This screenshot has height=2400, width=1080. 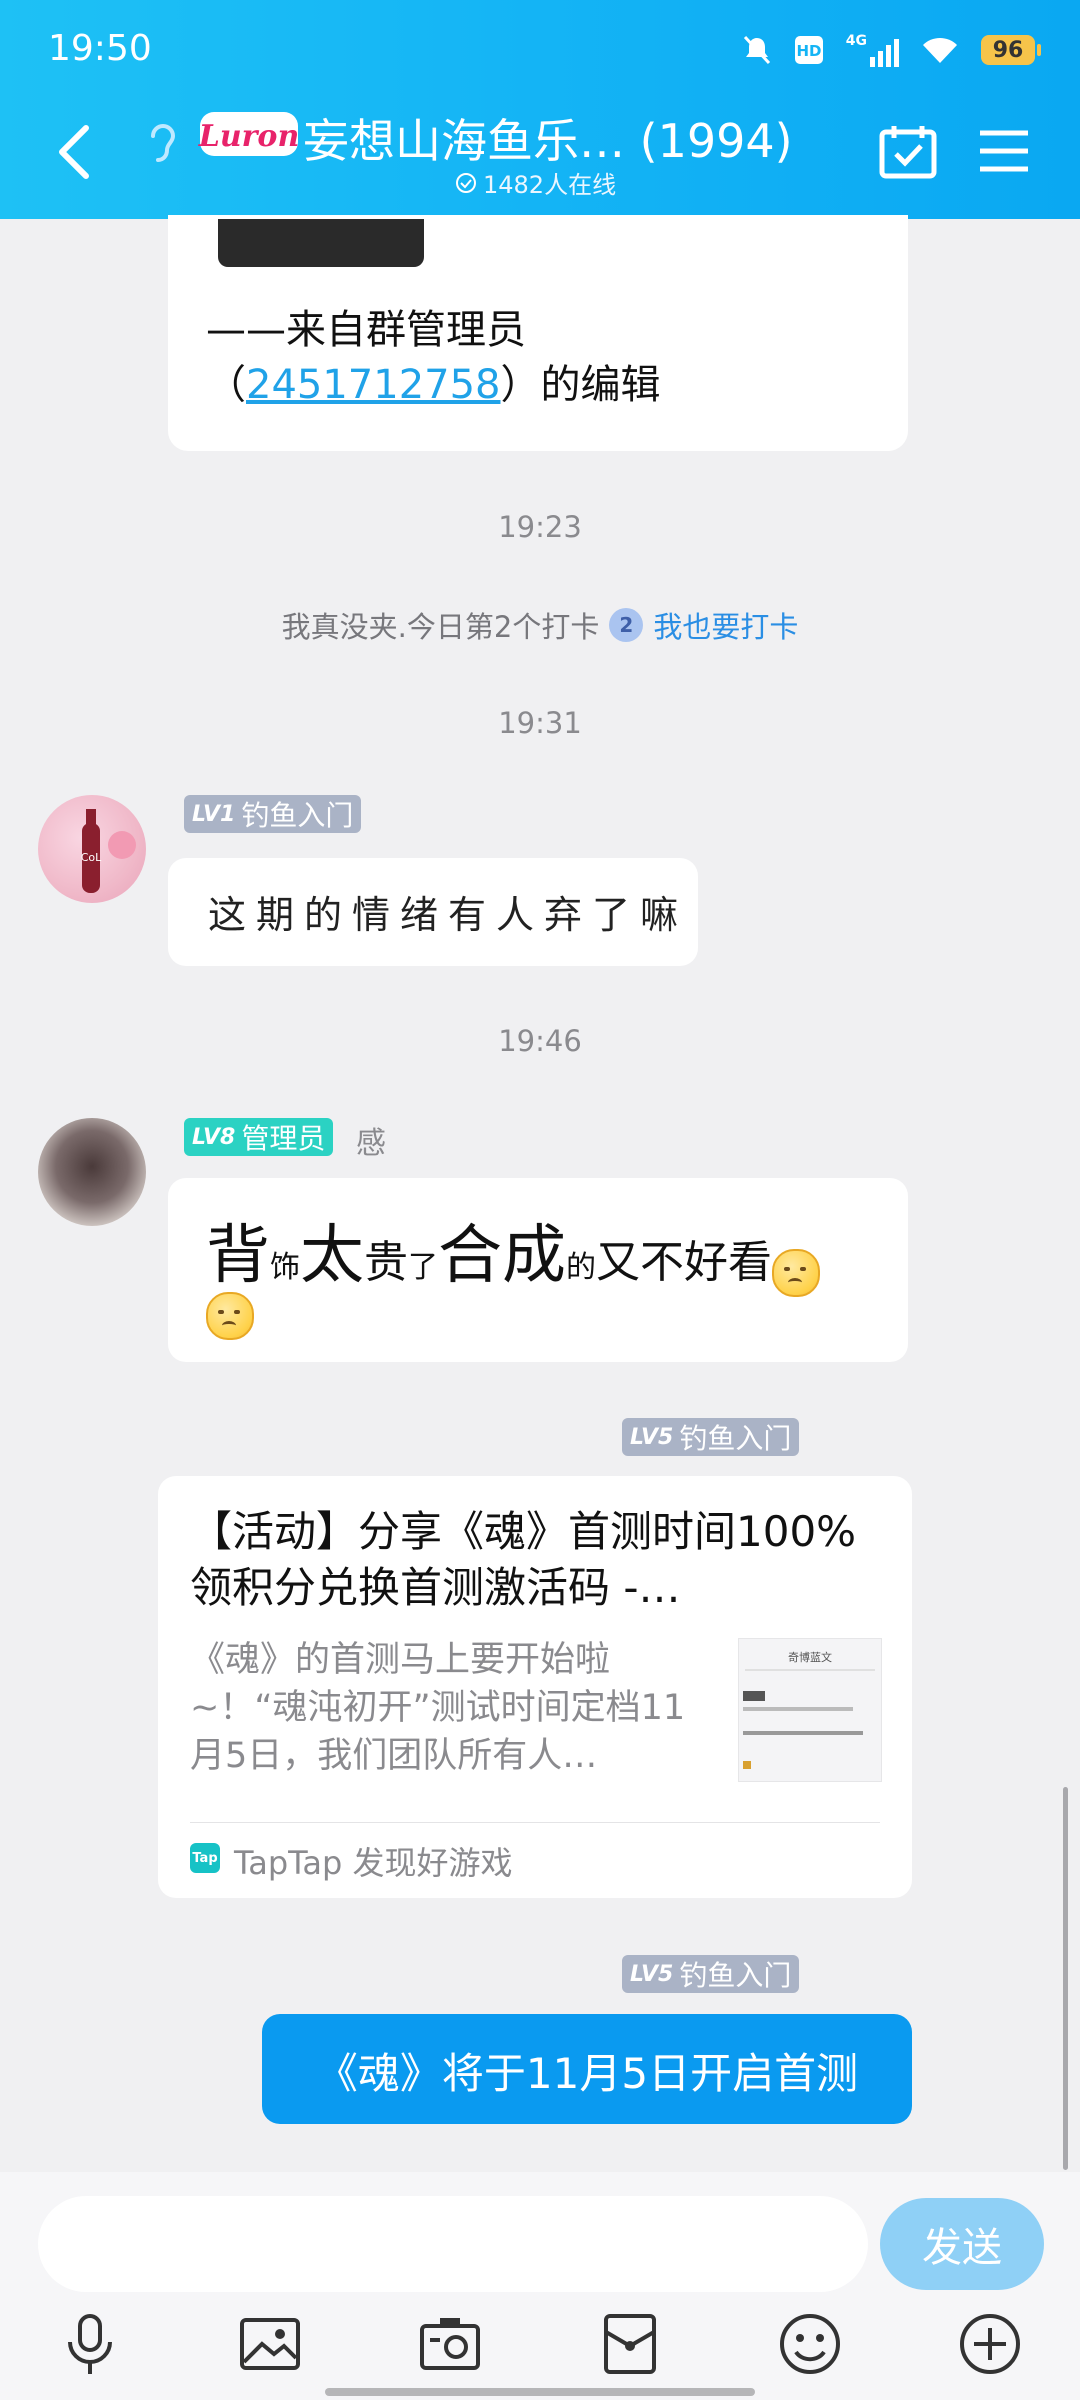 What do you see at coordinates (100, 48) in the screenshot?
I see `status-time: 19:50` at bounding box center [100, 48].